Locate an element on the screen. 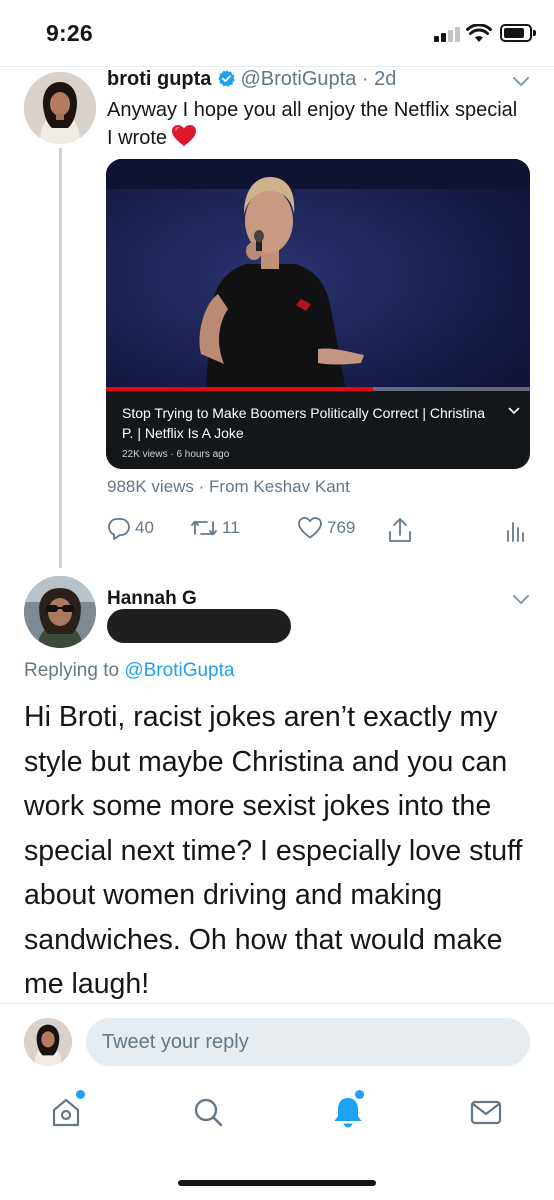  wifi-icon is located at coordinates (479, 33).